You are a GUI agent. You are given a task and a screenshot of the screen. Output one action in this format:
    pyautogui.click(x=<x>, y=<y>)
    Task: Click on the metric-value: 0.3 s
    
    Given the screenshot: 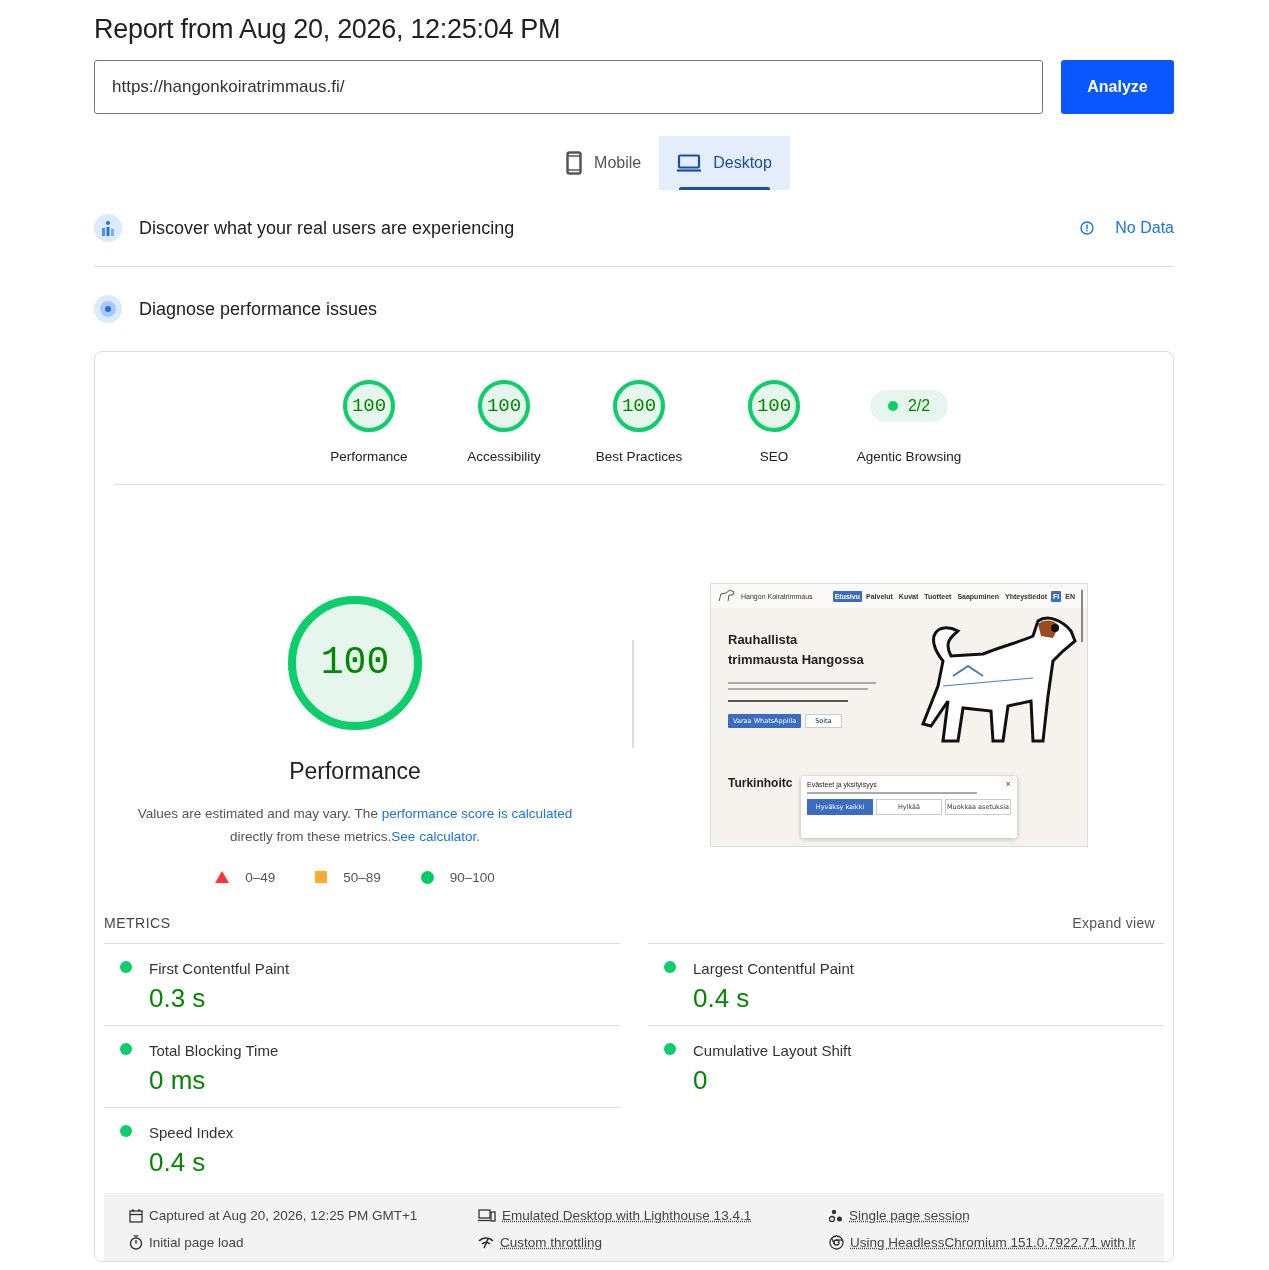 What is the action you would take?
    pyautogui.click(x=178, y=998)
    